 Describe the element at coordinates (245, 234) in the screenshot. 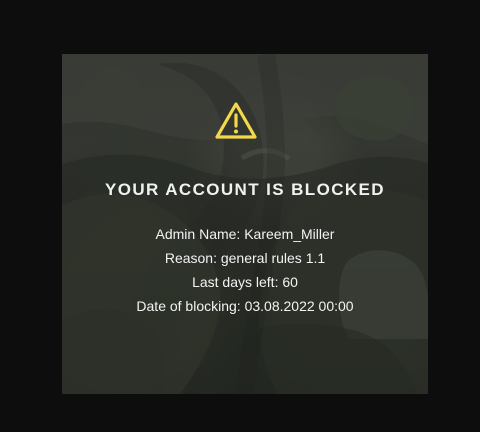

I see `admin-name-text: Admin Name: Kareem_Miller` at that location.